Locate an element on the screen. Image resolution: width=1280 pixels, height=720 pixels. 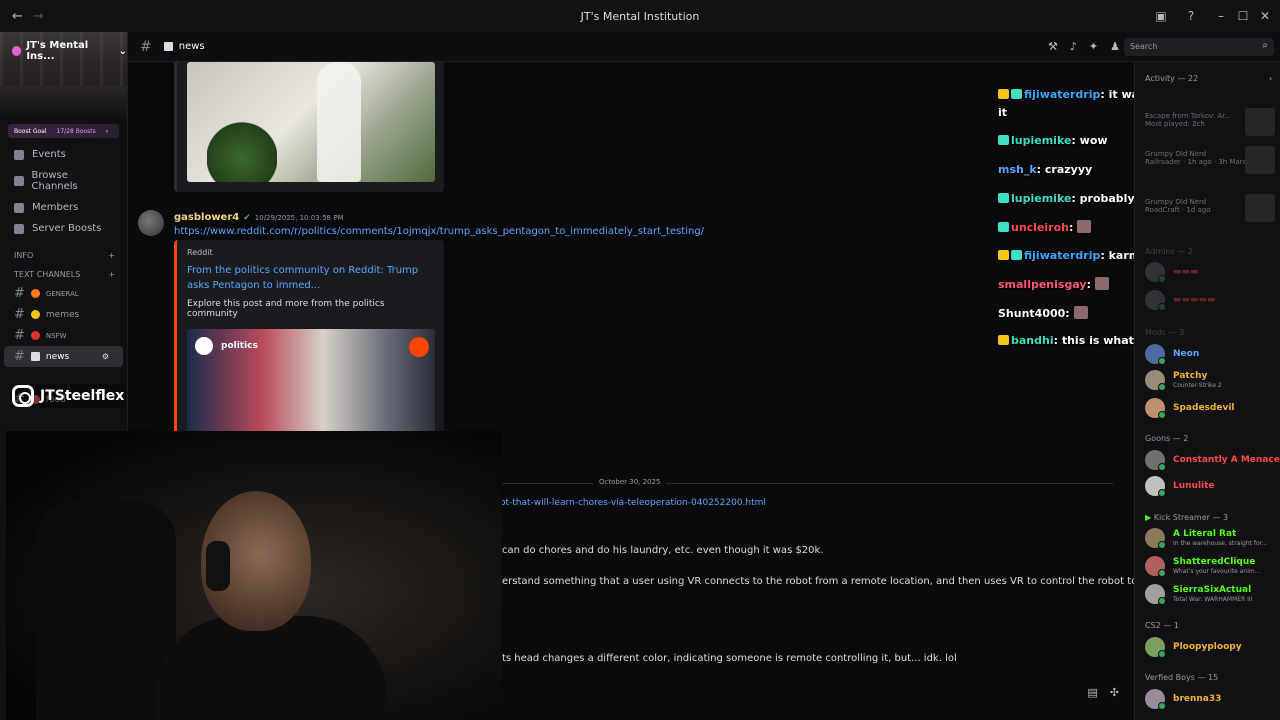
stream-chat-user: uncleiroh is located at coordinates (1040, 227).